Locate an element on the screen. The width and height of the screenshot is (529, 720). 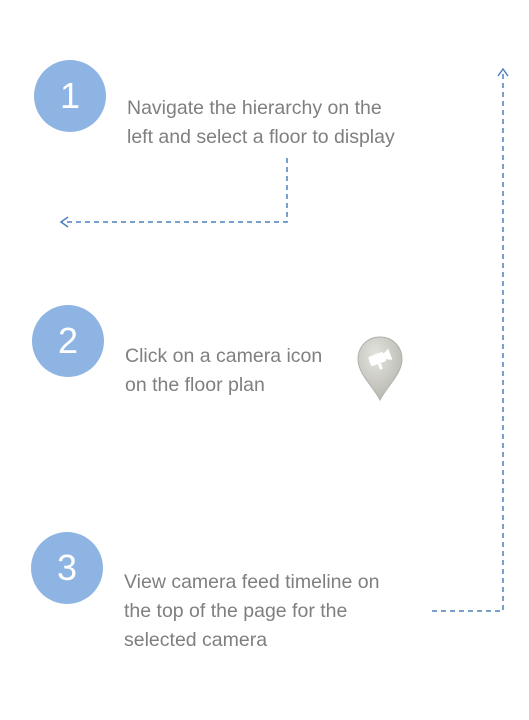
step-3-line-1: View camera feed timeline on is located at coordinates (252, 582).